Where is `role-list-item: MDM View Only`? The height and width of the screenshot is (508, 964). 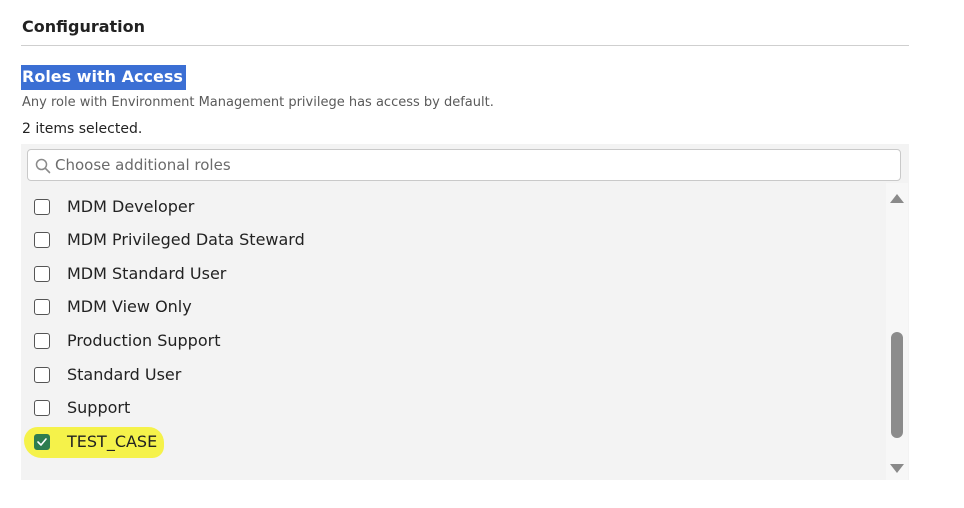 role-list-item: MDM View Only is located at coordinates (453, 309).